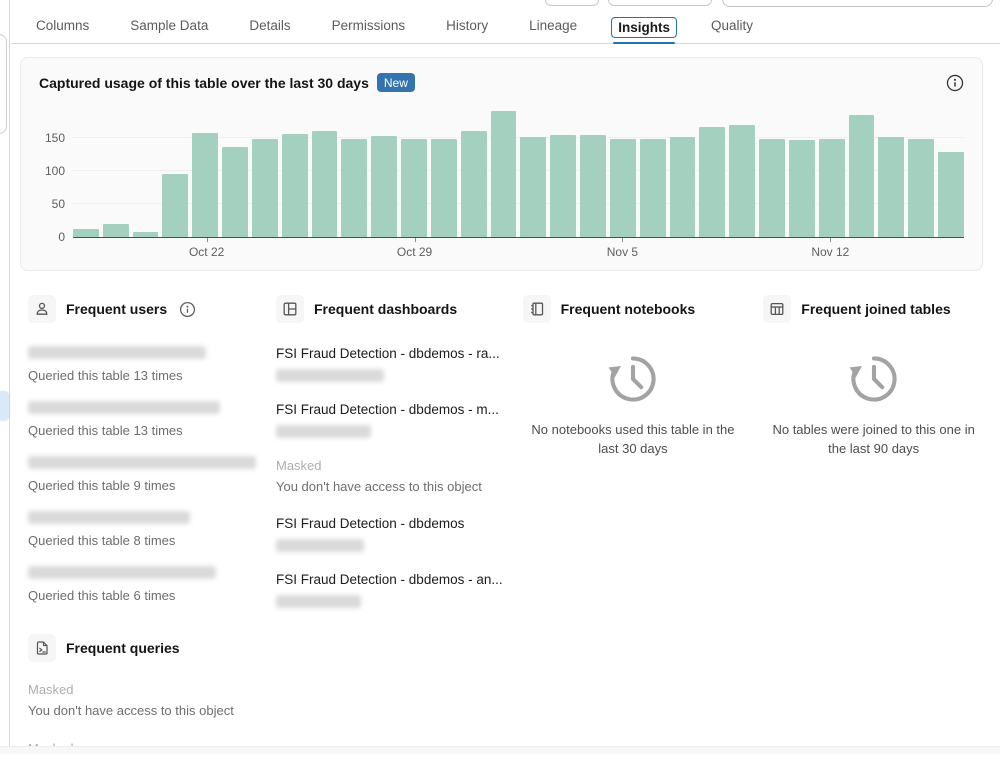 The width and height of the screenshot is (1000, 779). What do you see at coordinates (42, 648) in the screenshot?
I see `query-file-icon` at bounding box center [42, 648].